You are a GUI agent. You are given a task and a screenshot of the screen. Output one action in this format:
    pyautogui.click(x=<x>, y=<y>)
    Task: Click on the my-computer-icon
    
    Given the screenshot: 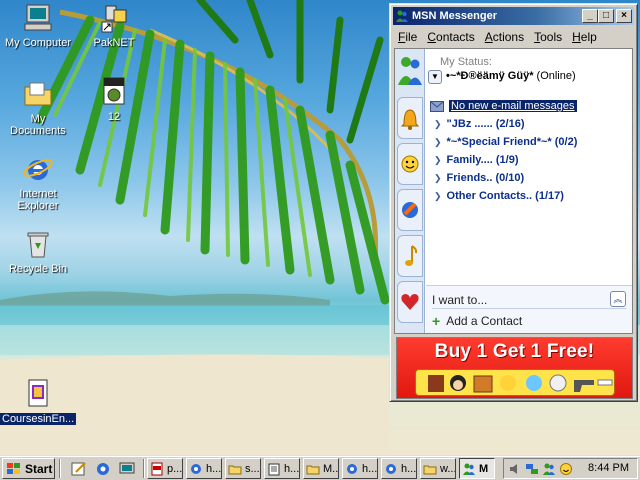 What is the action you would take?
    pyautogui.click(x=38, y=17)
    